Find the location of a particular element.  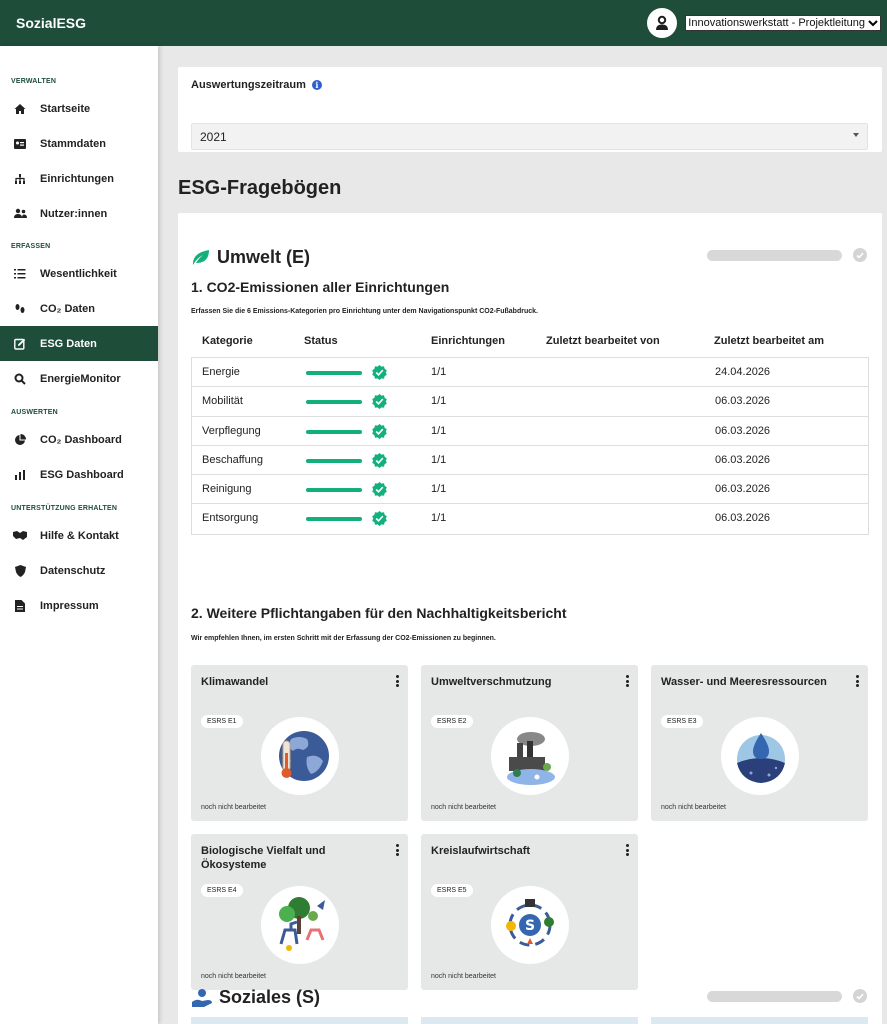

bar-chart-icon is located at coordinates (20, 475).